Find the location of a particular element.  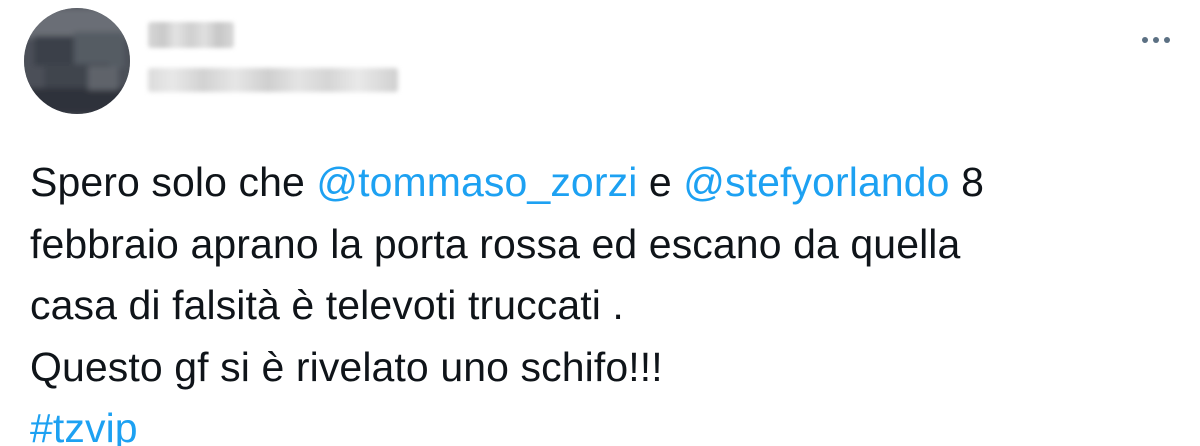

text-segment: Spero solo che is located at coordinates (173, 182).